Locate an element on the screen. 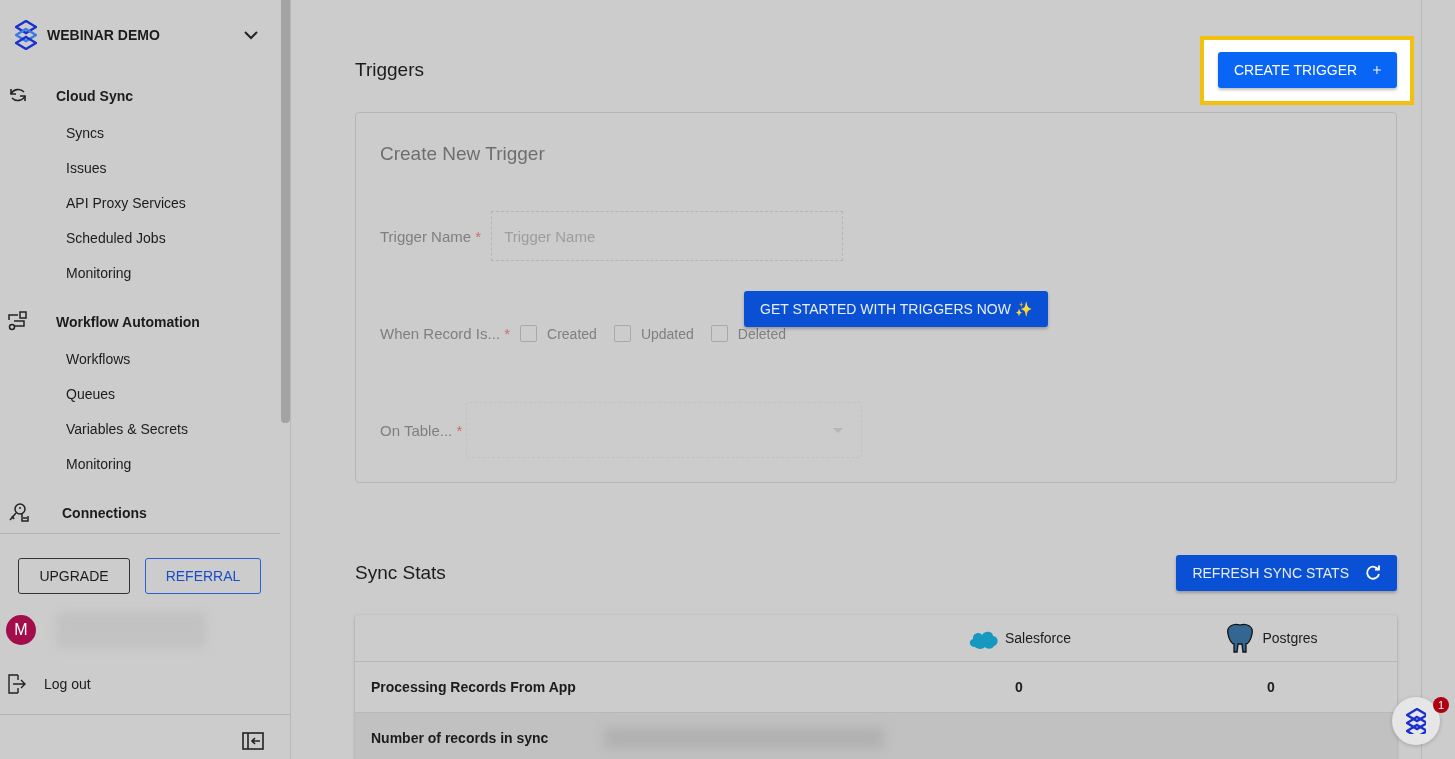 This screenshot has height=759, width=1455. workspace-name: WEBINAR DEMO is located at coordinates (104, 35).